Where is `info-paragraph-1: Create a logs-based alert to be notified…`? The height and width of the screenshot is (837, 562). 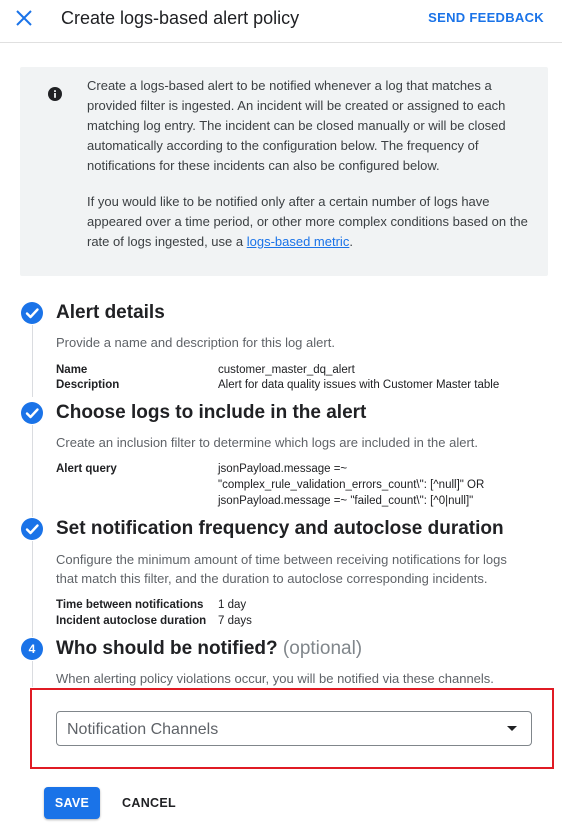 info-paragraph-1: Create a logs-based alert to be notified… is located at coordinates (296, 125).